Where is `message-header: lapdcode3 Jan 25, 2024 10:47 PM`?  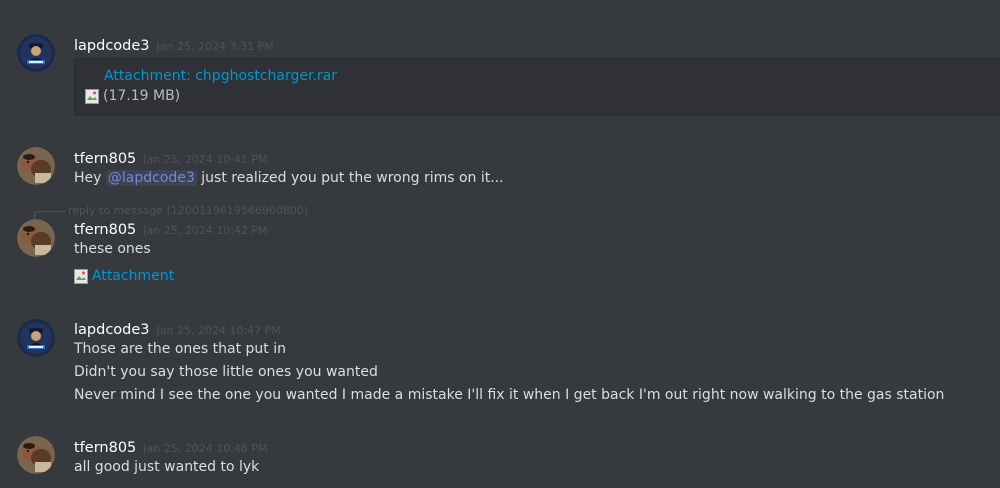
message-header: lapdcode3 Jan 25, 2024 10:47 PM is located at coordinates (177, 329).